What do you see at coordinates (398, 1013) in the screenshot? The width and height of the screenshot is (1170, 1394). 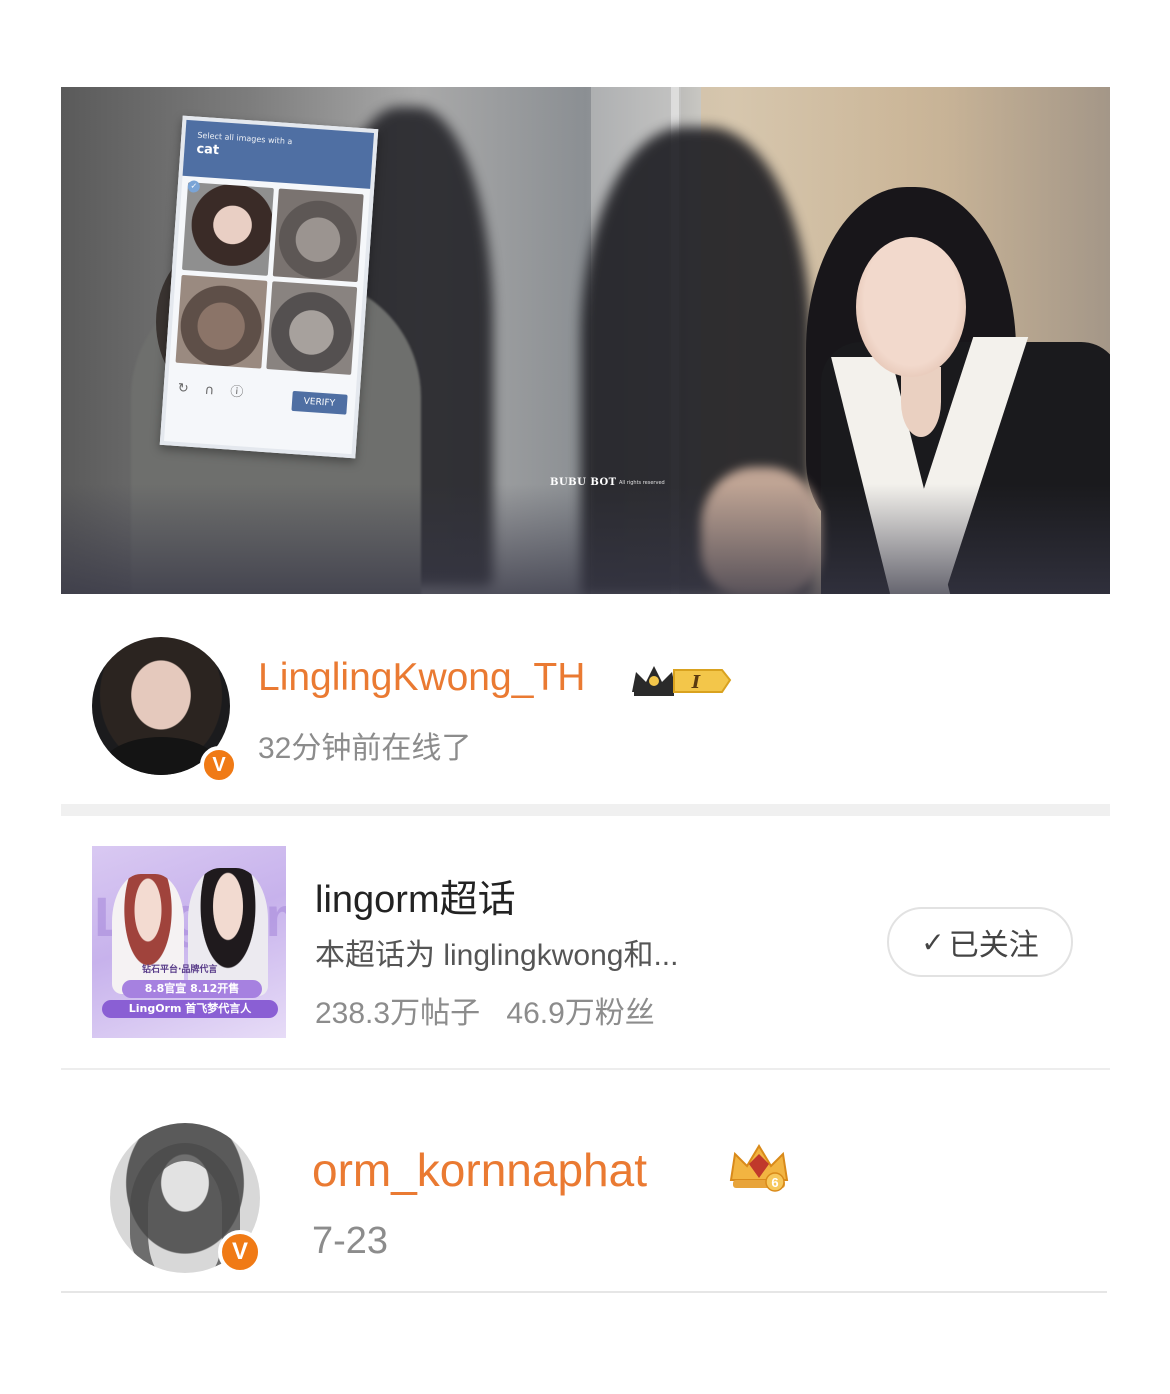 I see `post-count: 238.3万帖子` at bounding box center [398, 1013].